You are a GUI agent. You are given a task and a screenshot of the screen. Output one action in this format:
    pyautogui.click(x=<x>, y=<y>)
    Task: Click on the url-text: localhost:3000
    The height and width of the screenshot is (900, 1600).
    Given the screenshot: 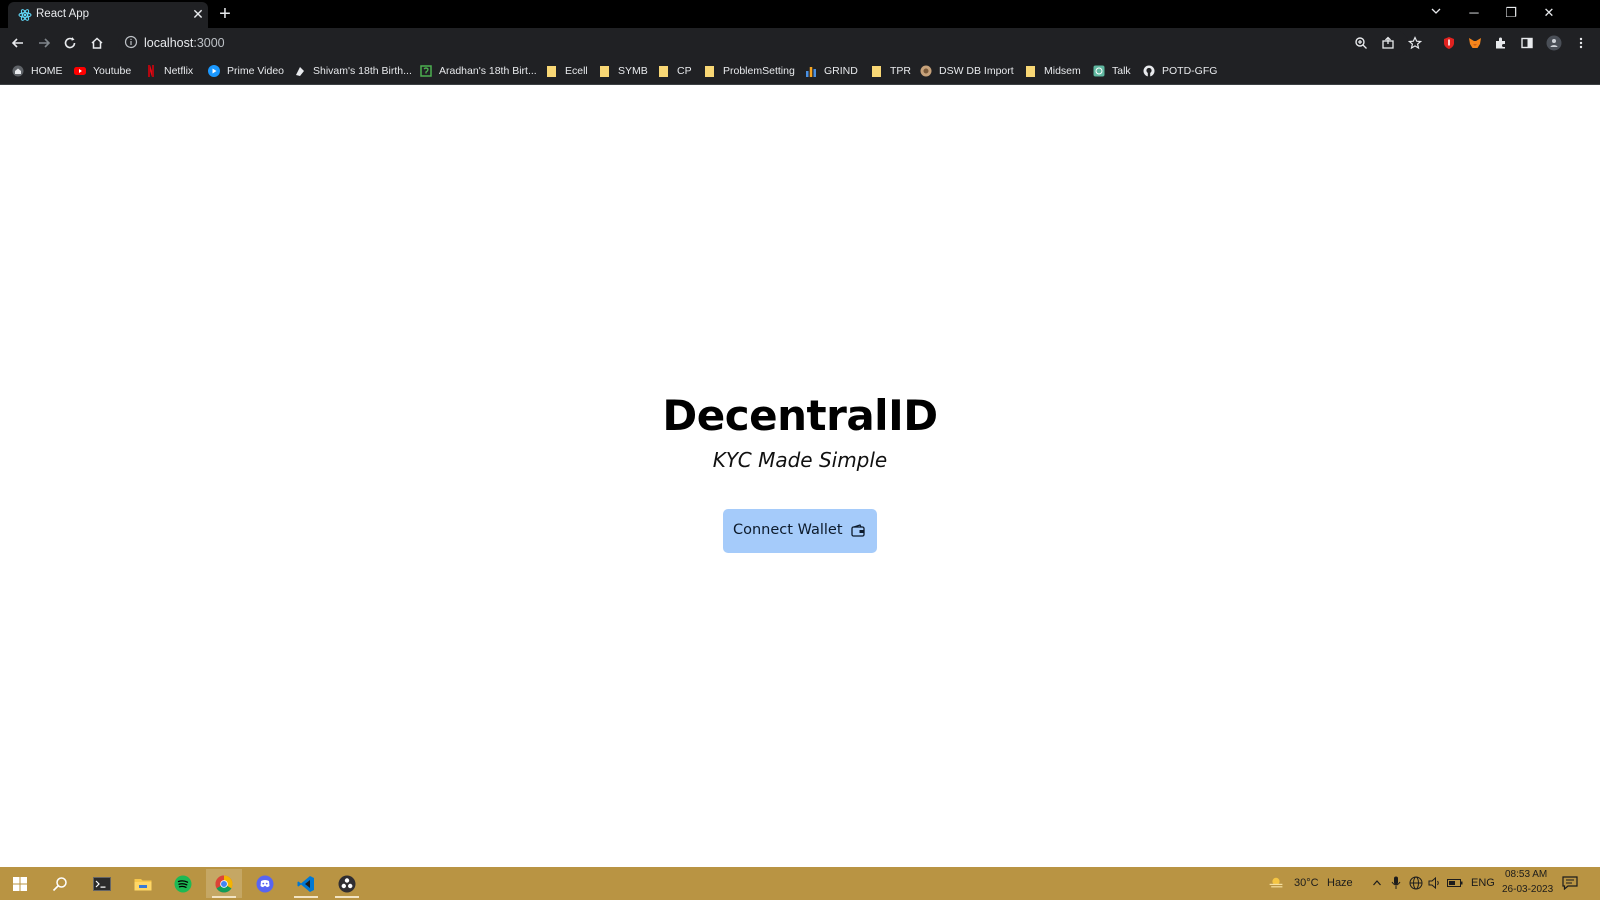 What is the action you would take?
    pyautogui.click(x=184, y=43)
    